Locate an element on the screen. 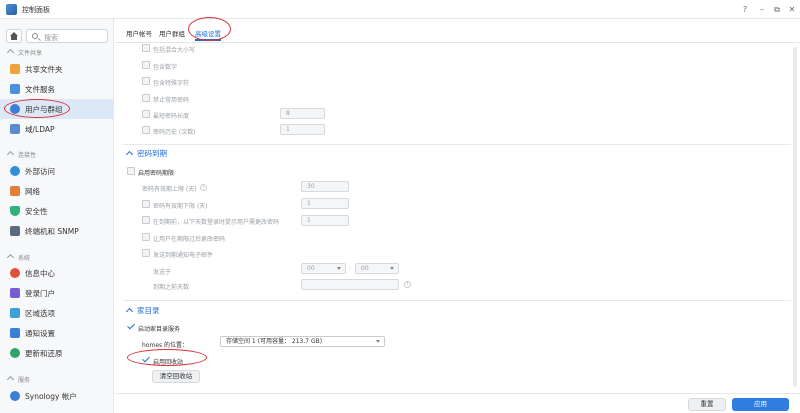 The width and height of the screenshot is (800, 413). title-bar: 控制面板 ? – ⧉ ✕ is located at coordinates (400, 9).